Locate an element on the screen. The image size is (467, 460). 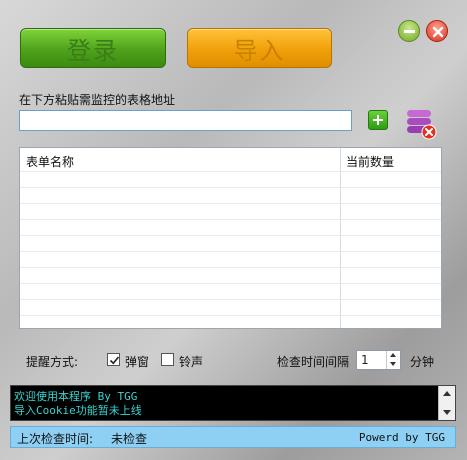
status-bar: 上次检查时间: 未检查 Powerd by TGG is located at coordinates (233, 437).